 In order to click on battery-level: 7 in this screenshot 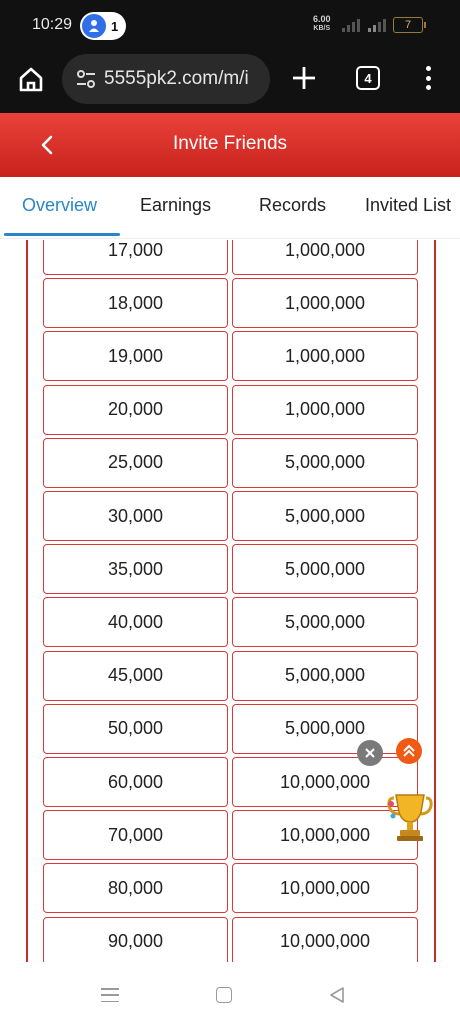, I will do `click(408, 25)`.